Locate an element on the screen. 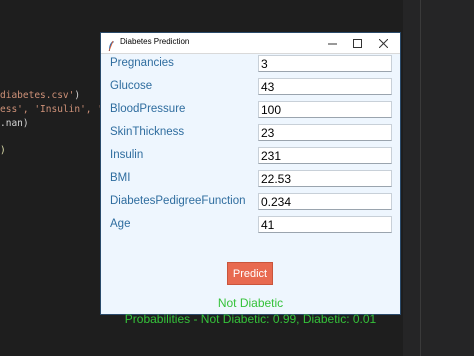 The image size is (474, 356). code-line: diabetes.csv') is located at coordinates (40, 95).